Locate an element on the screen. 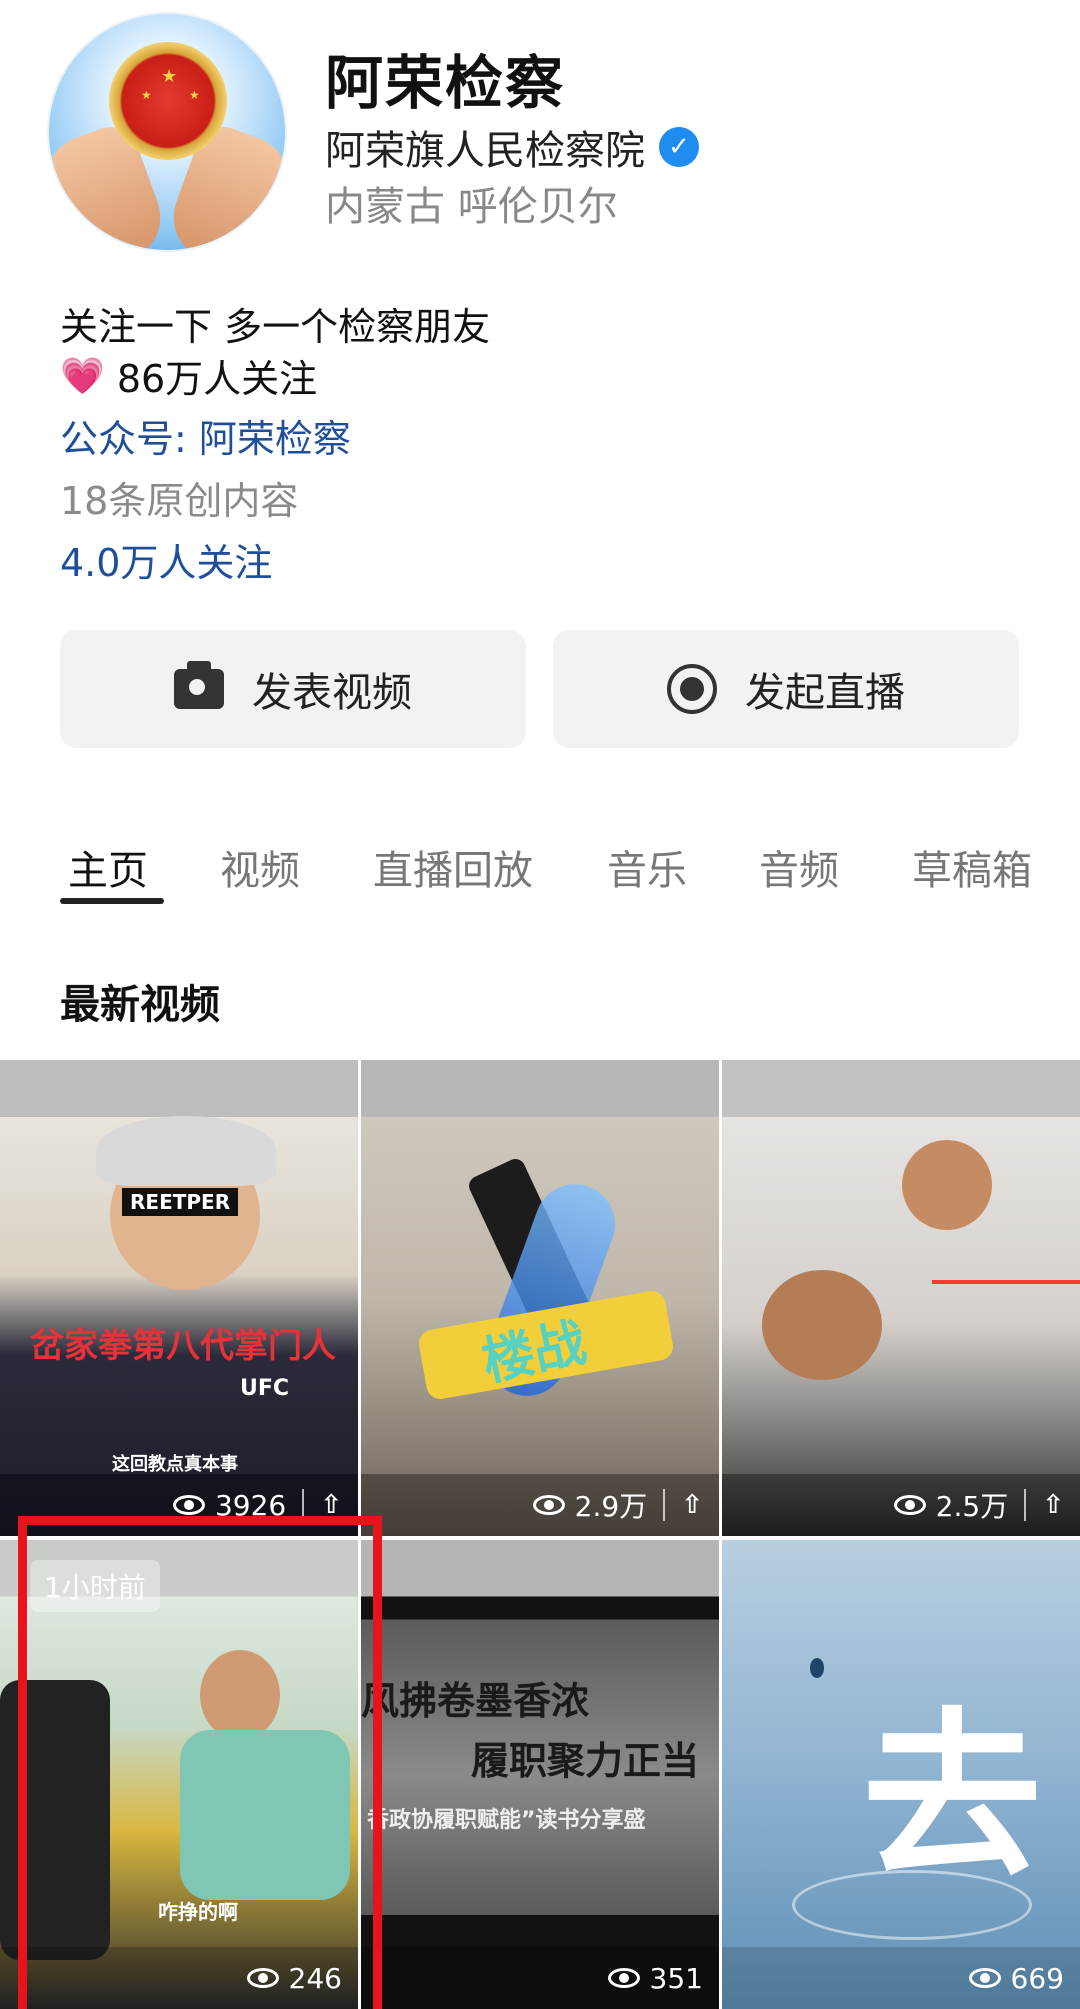 This screenshot has width=1080, height=2009. profile-tabs: 主页 视频 直播回放 音乐 音频 草稿箱 is located at coordinates (540, 870).